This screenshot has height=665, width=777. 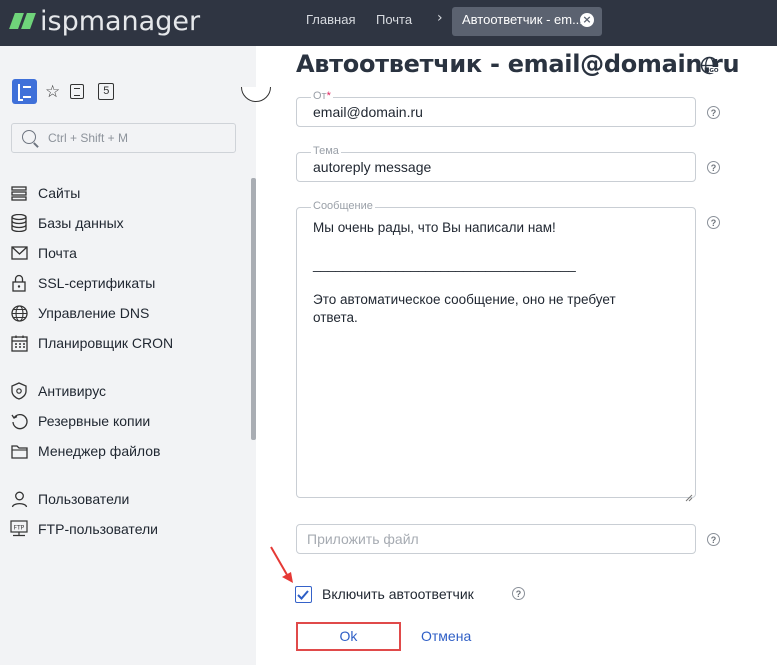 What do you see at coordinates (84, 499) in the screenshot?
I see `sidebar-item-label: Пользователи` at bounding box center [84, 499].